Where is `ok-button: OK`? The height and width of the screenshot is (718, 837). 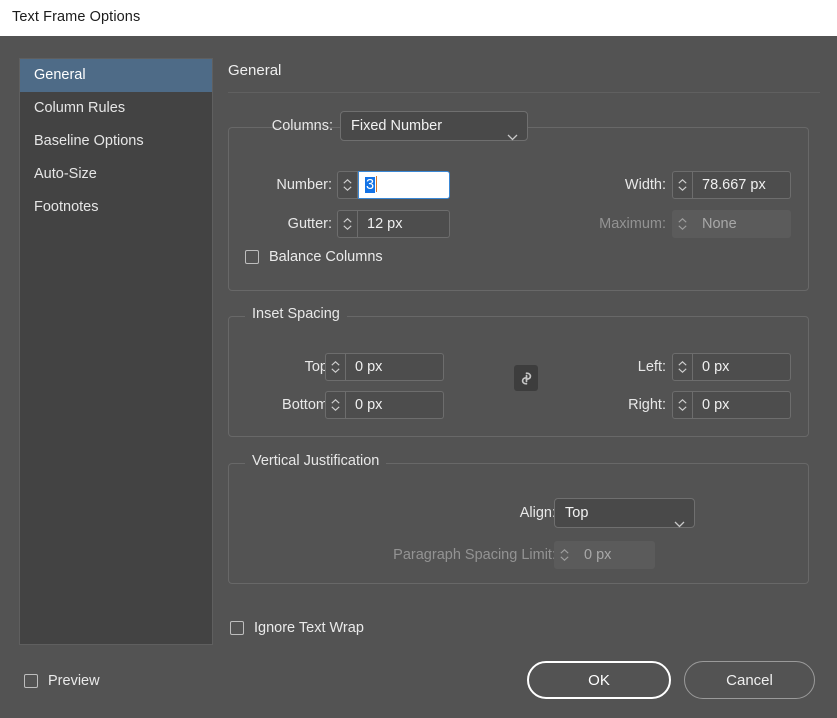
ok-button: OK is located at coordinates (599, 680).